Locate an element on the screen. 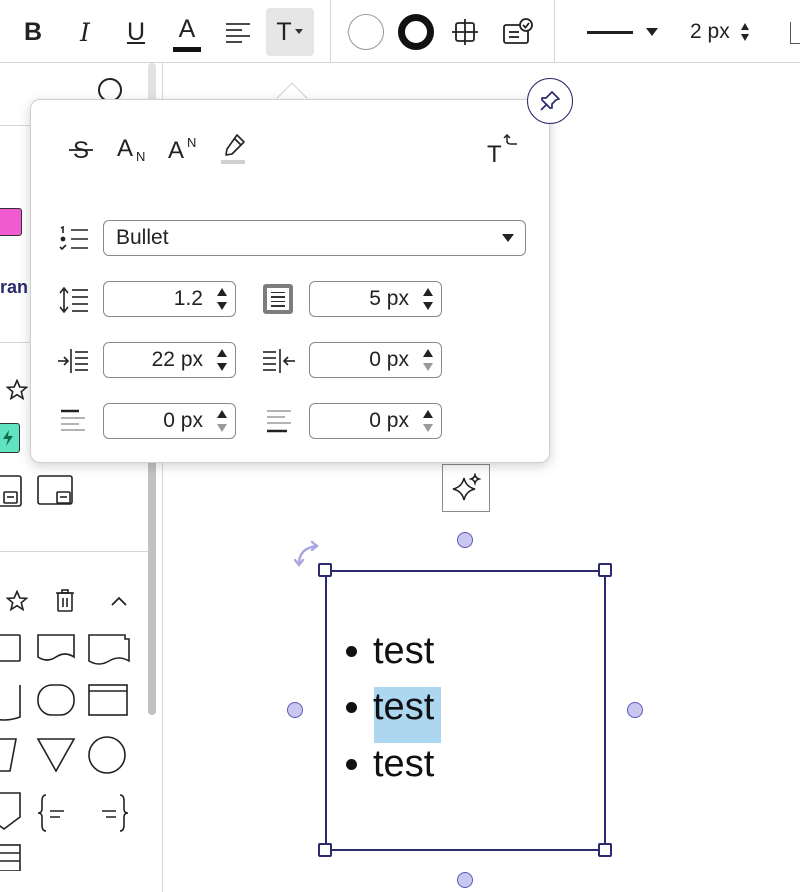 The height and width of the screenshot is (892, 800). fill-color-button is located at coordinates (366, 32).